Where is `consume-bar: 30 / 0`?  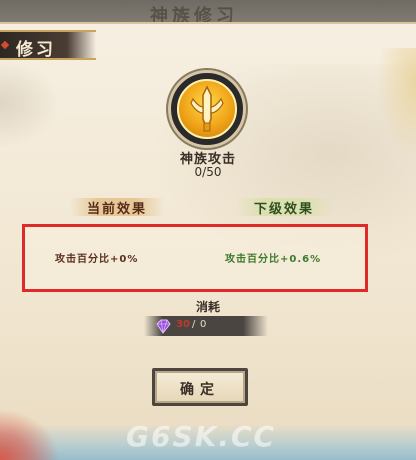 consume-bar: 30 / 0 is located at coordinates (206, 326).